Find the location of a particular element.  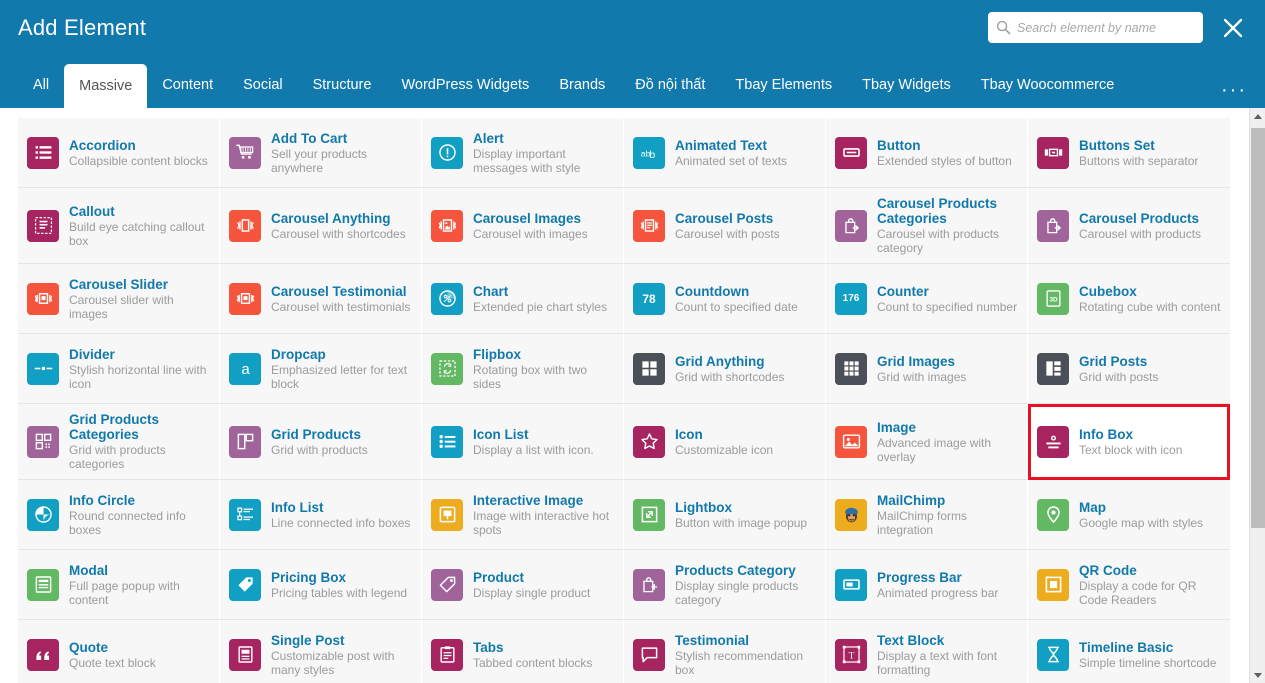

element-description: Extended pie chart styles is located at coordinates (540, 306).